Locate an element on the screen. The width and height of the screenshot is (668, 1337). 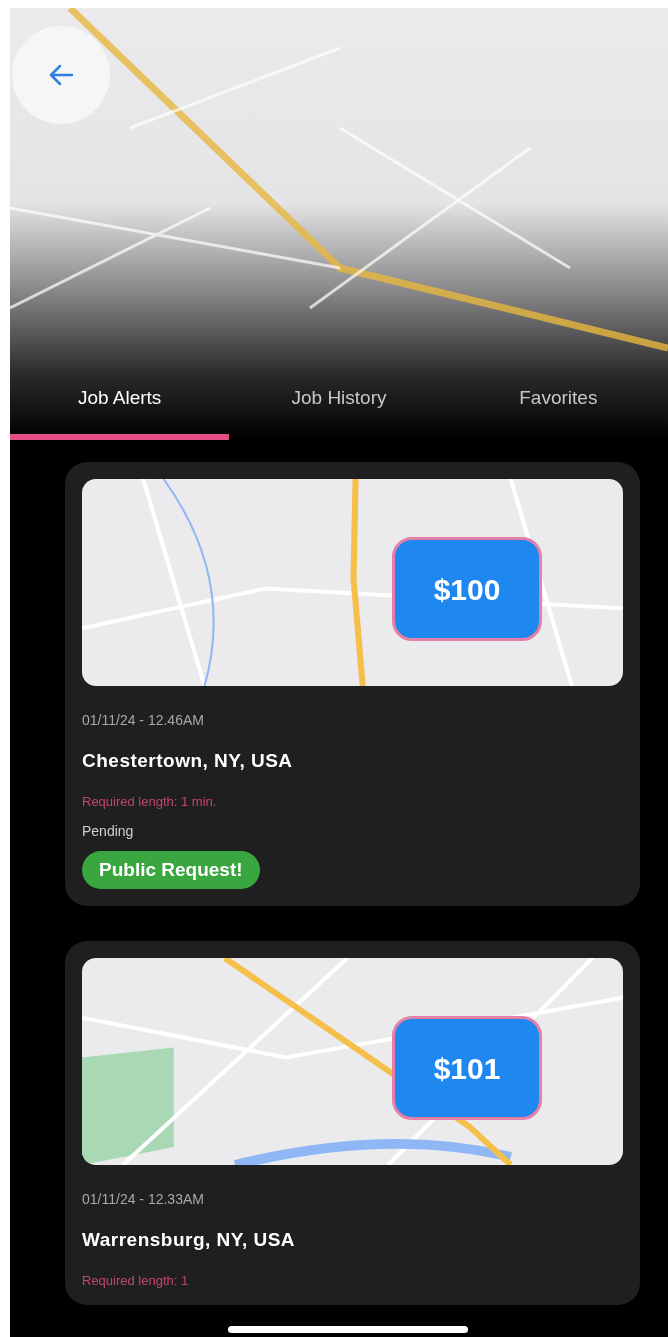
price-marker: $101 is located at coordinates (467, 1068).